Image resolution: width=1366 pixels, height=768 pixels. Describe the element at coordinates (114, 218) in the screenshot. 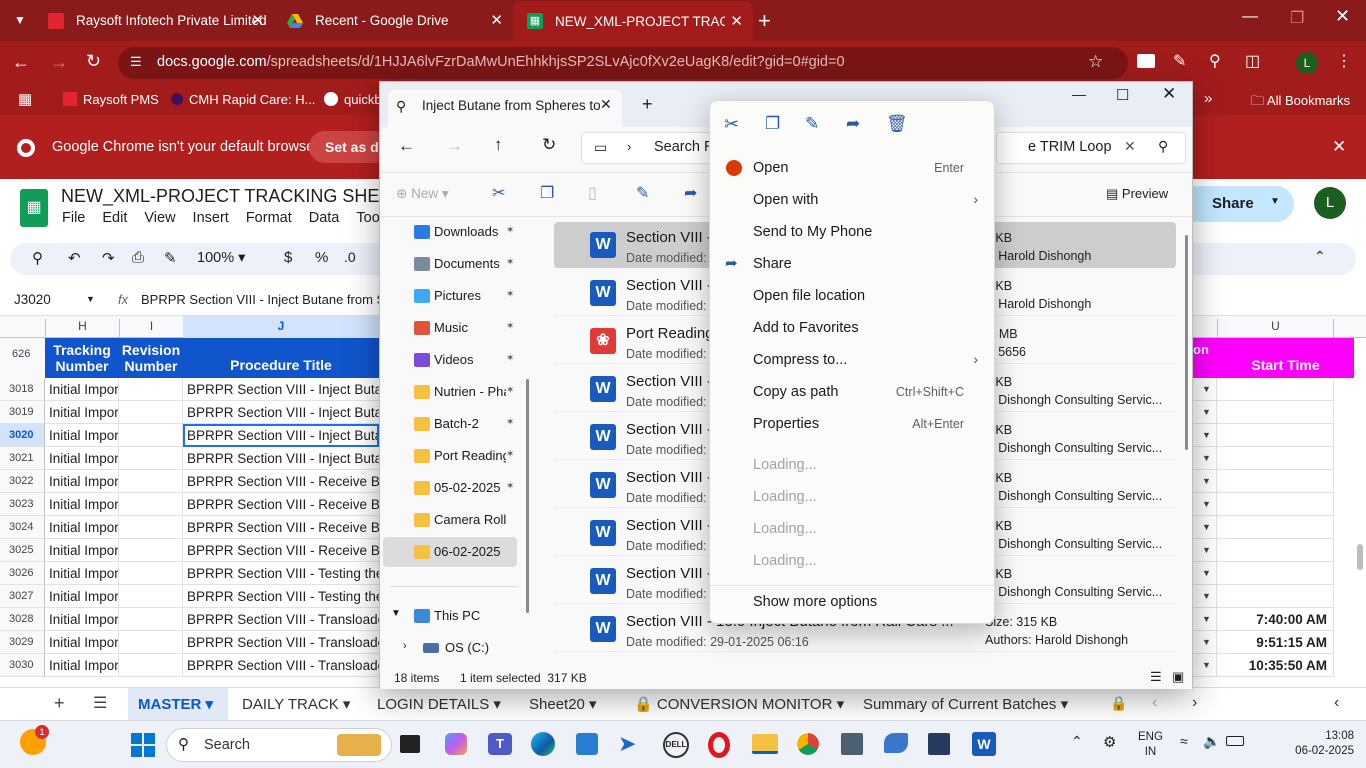

I see `menu-edit: Edit` at that location.